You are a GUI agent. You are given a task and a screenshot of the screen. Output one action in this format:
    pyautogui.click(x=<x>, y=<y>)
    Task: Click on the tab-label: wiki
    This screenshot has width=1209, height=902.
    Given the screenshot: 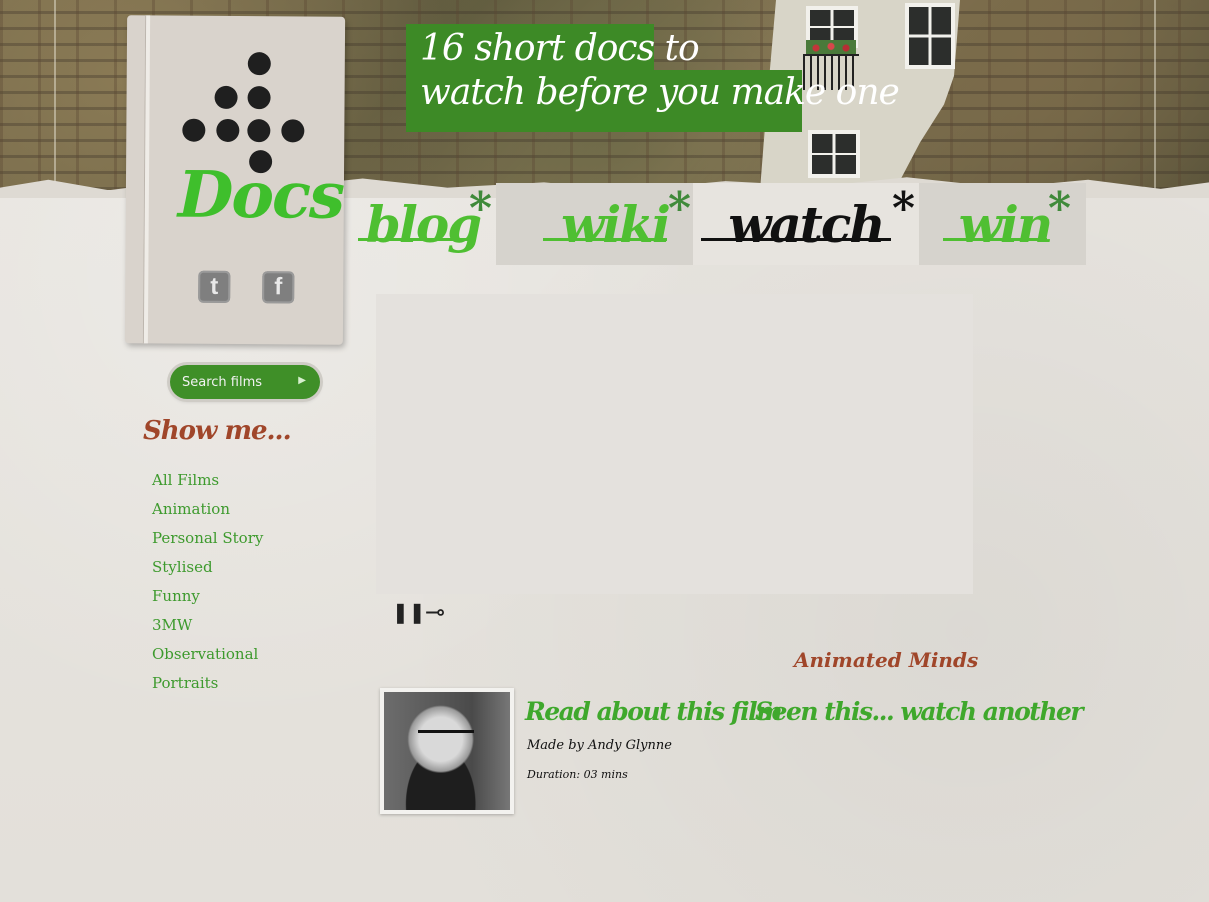 What is the action you would take?
    pyautogui.click(x=616, y=224)
    